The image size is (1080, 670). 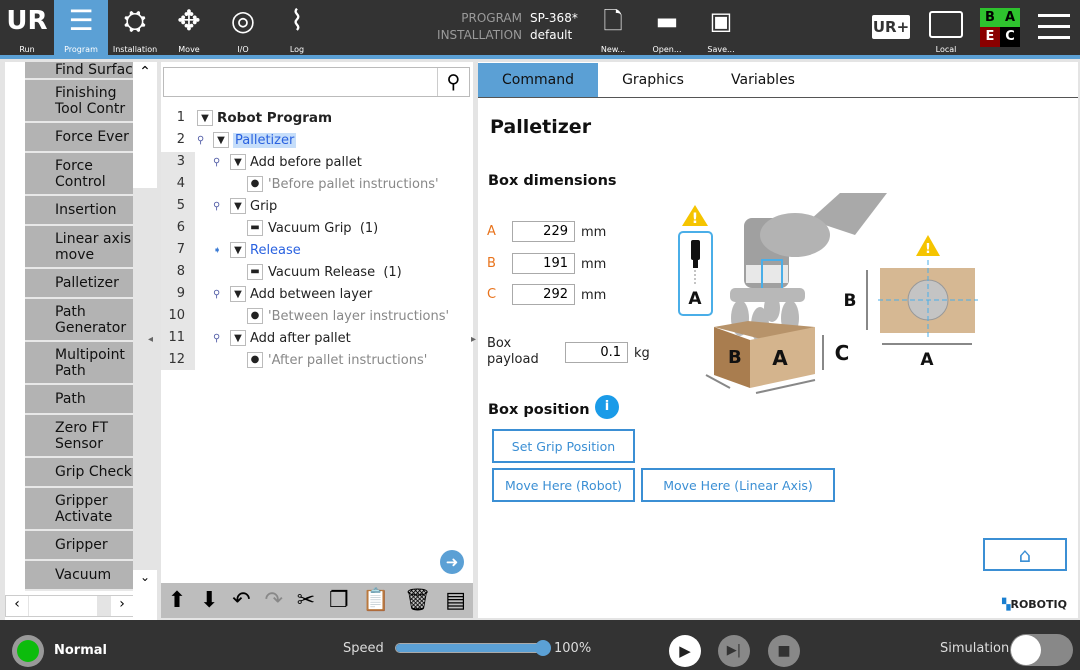 What do you see at coordinates (273, 600) in the screenshot?
I see `redo-icon: ↷` at bounding box center [273, 600].